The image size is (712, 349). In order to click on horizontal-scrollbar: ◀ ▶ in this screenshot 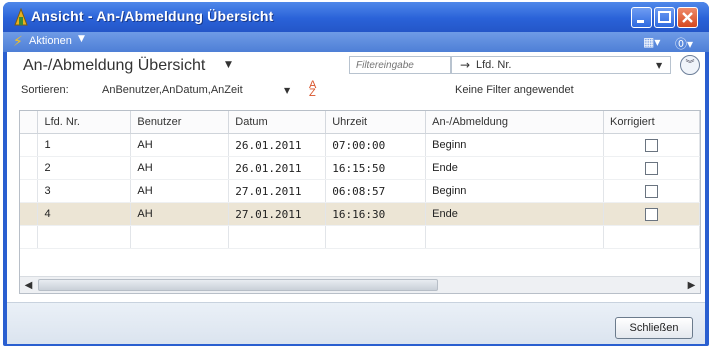, I will do `click(360, 284)`.